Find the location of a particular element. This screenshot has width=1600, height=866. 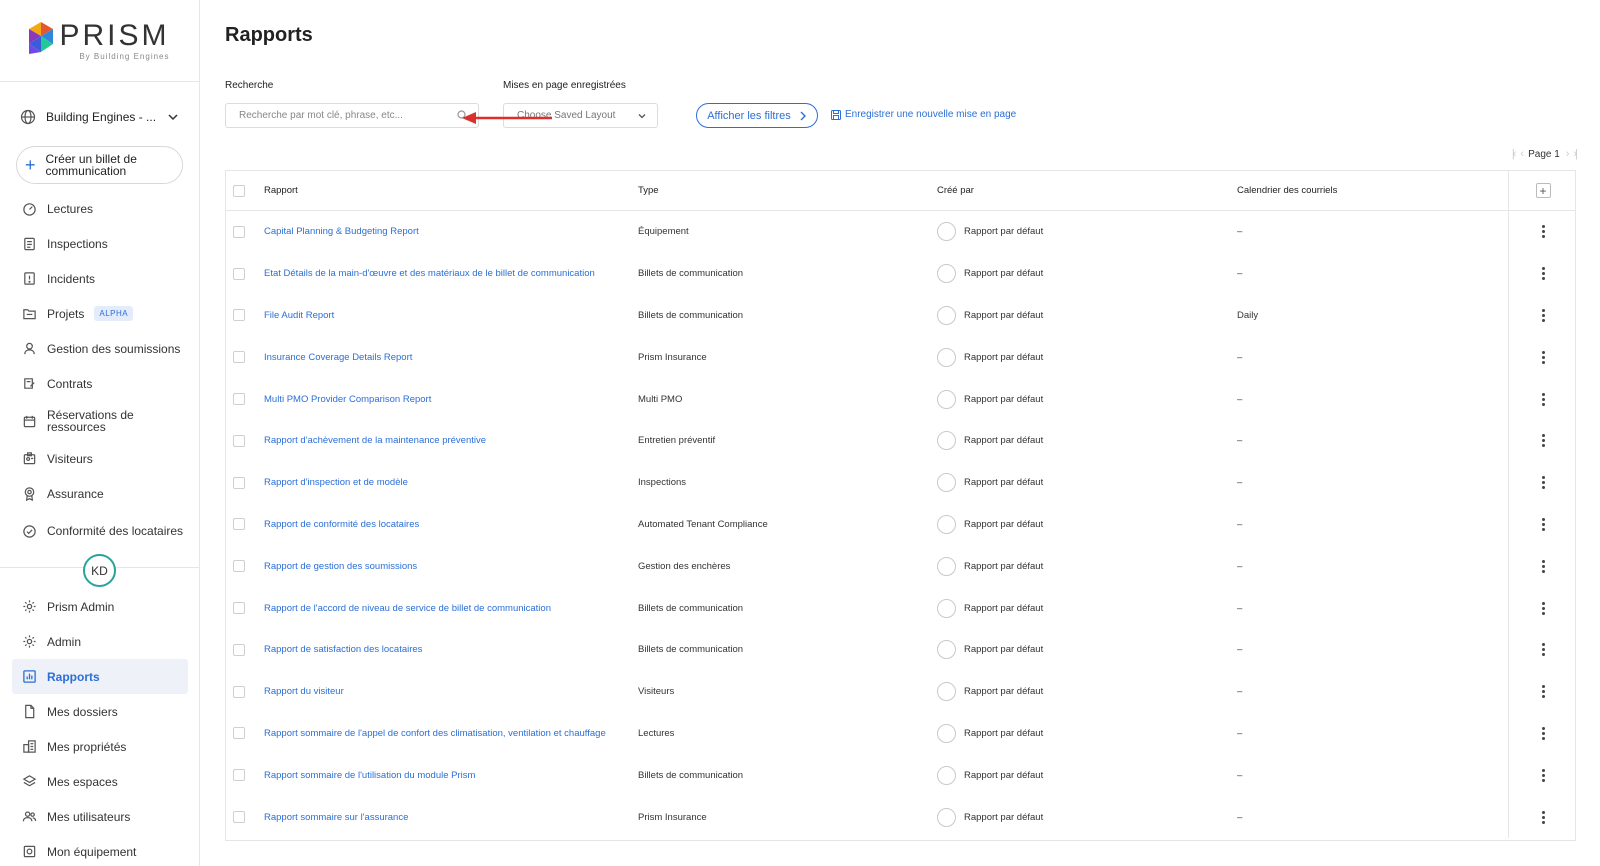

sidebar-item-admin: Admin is located at coordinates (100, 641).